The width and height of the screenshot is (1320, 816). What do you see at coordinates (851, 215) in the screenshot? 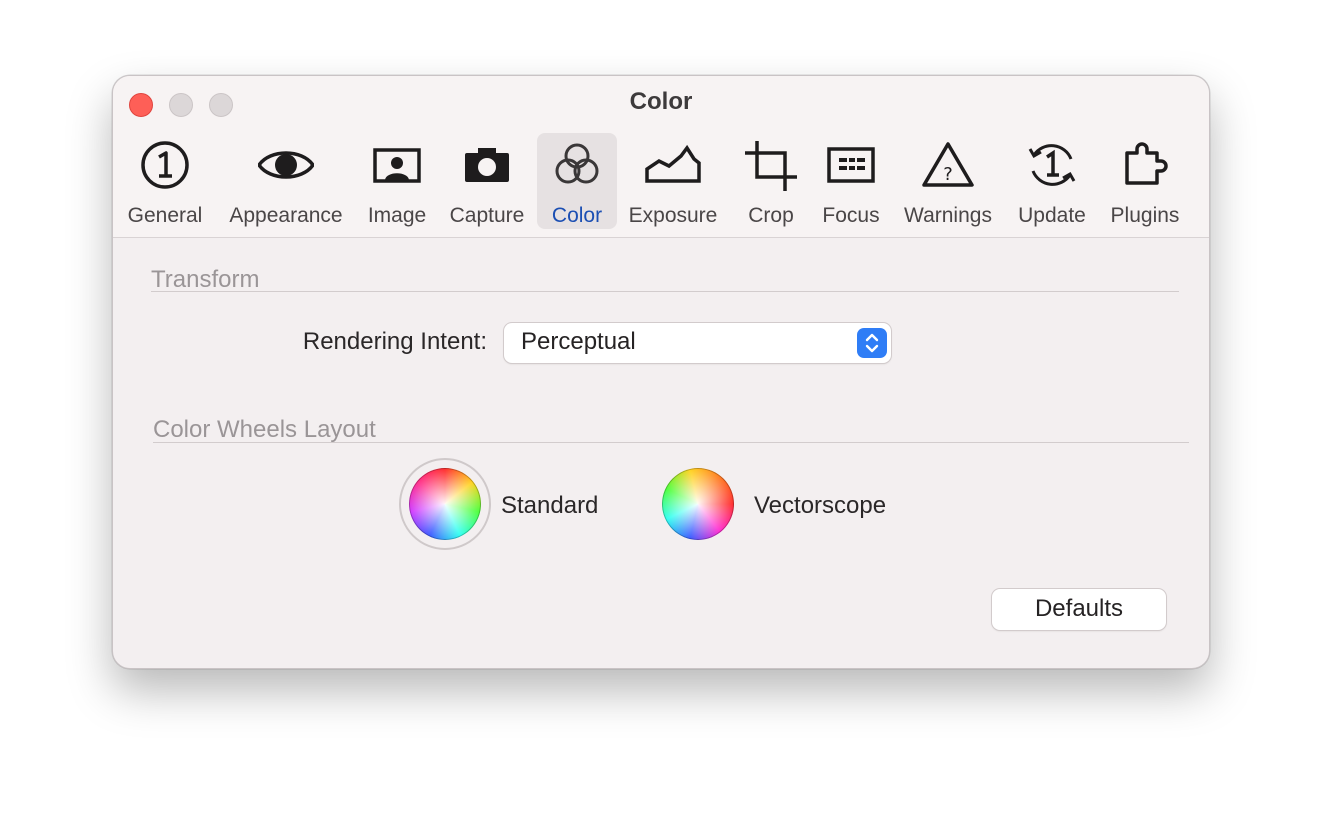
I see `tab-label: Focus` at bounding box center [851, 215].